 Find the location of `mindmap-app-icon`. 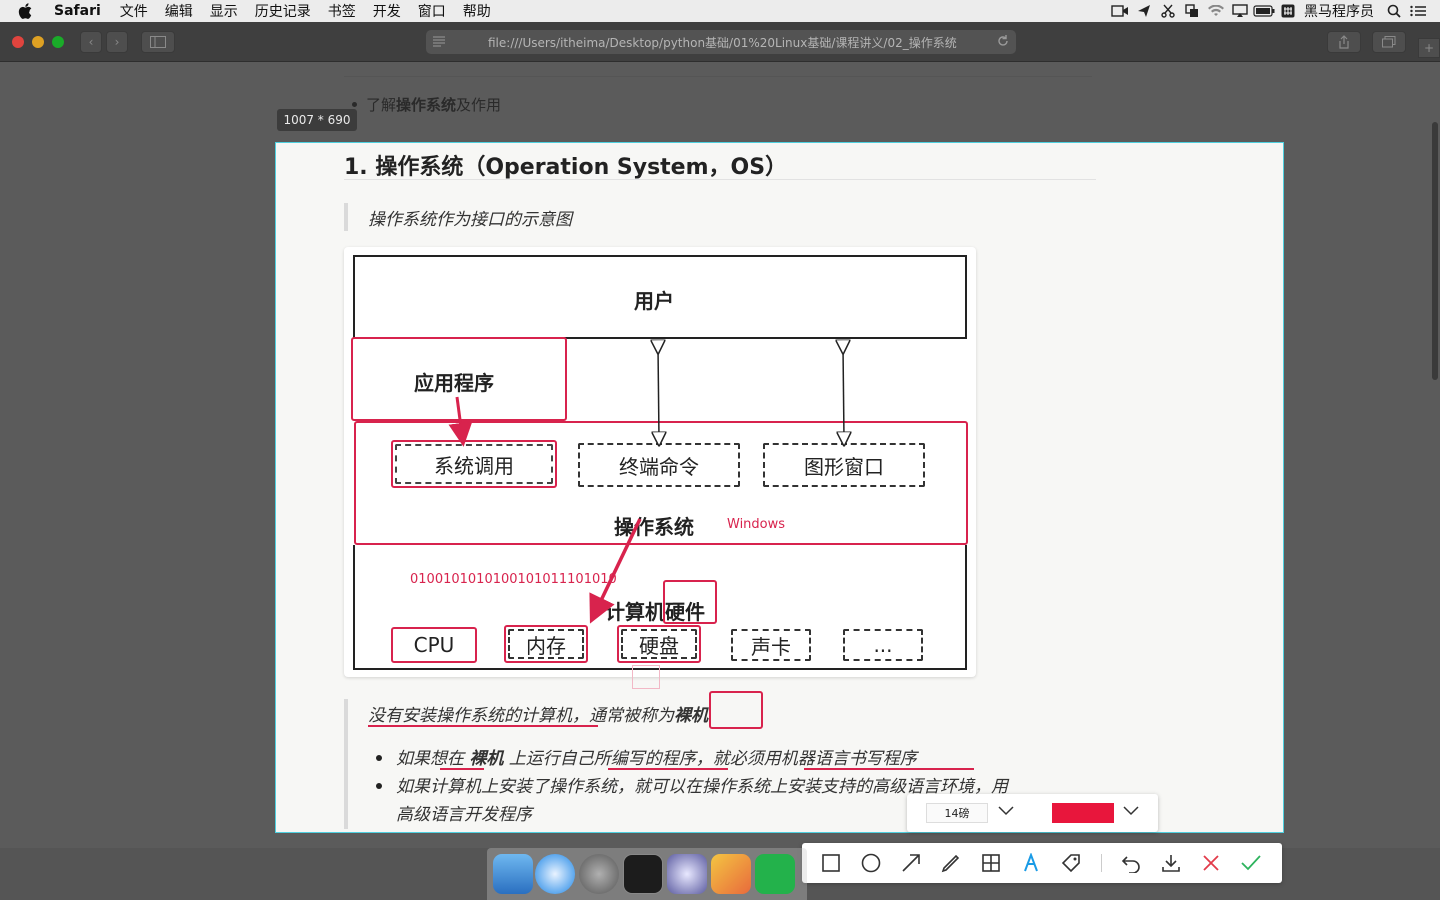

mindmap-app-icon is located at coordinates (775, 874).